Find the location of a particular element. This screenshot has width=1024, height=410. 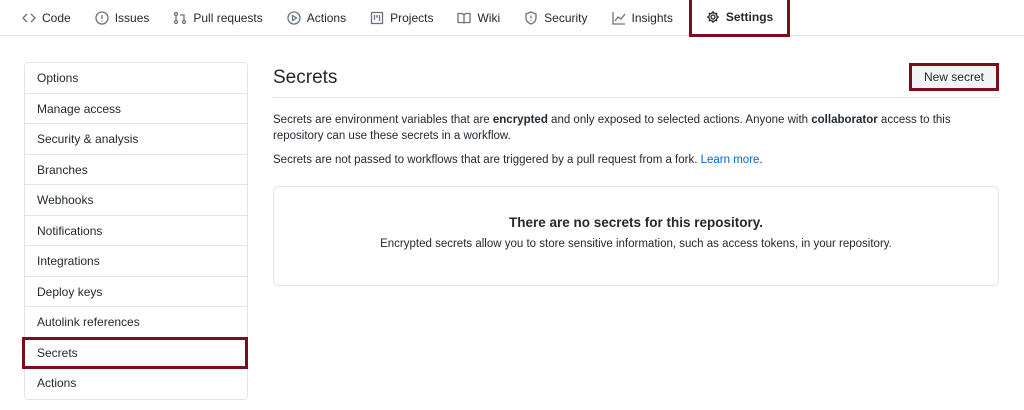

project-icon is located at coordinates (377, 18).